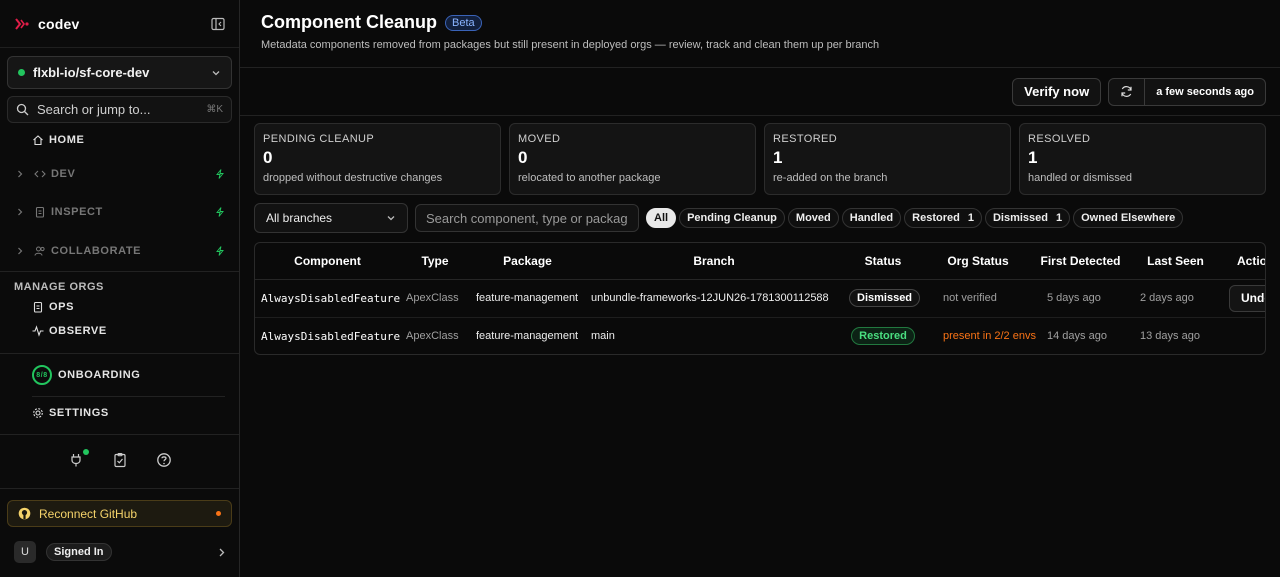 Image resolution: width=1280 pixels, height=577 pixels. Describe the element at coordinates (589, 178) in the screenshot. I see `stat-desc: relocated to another package` at that location.